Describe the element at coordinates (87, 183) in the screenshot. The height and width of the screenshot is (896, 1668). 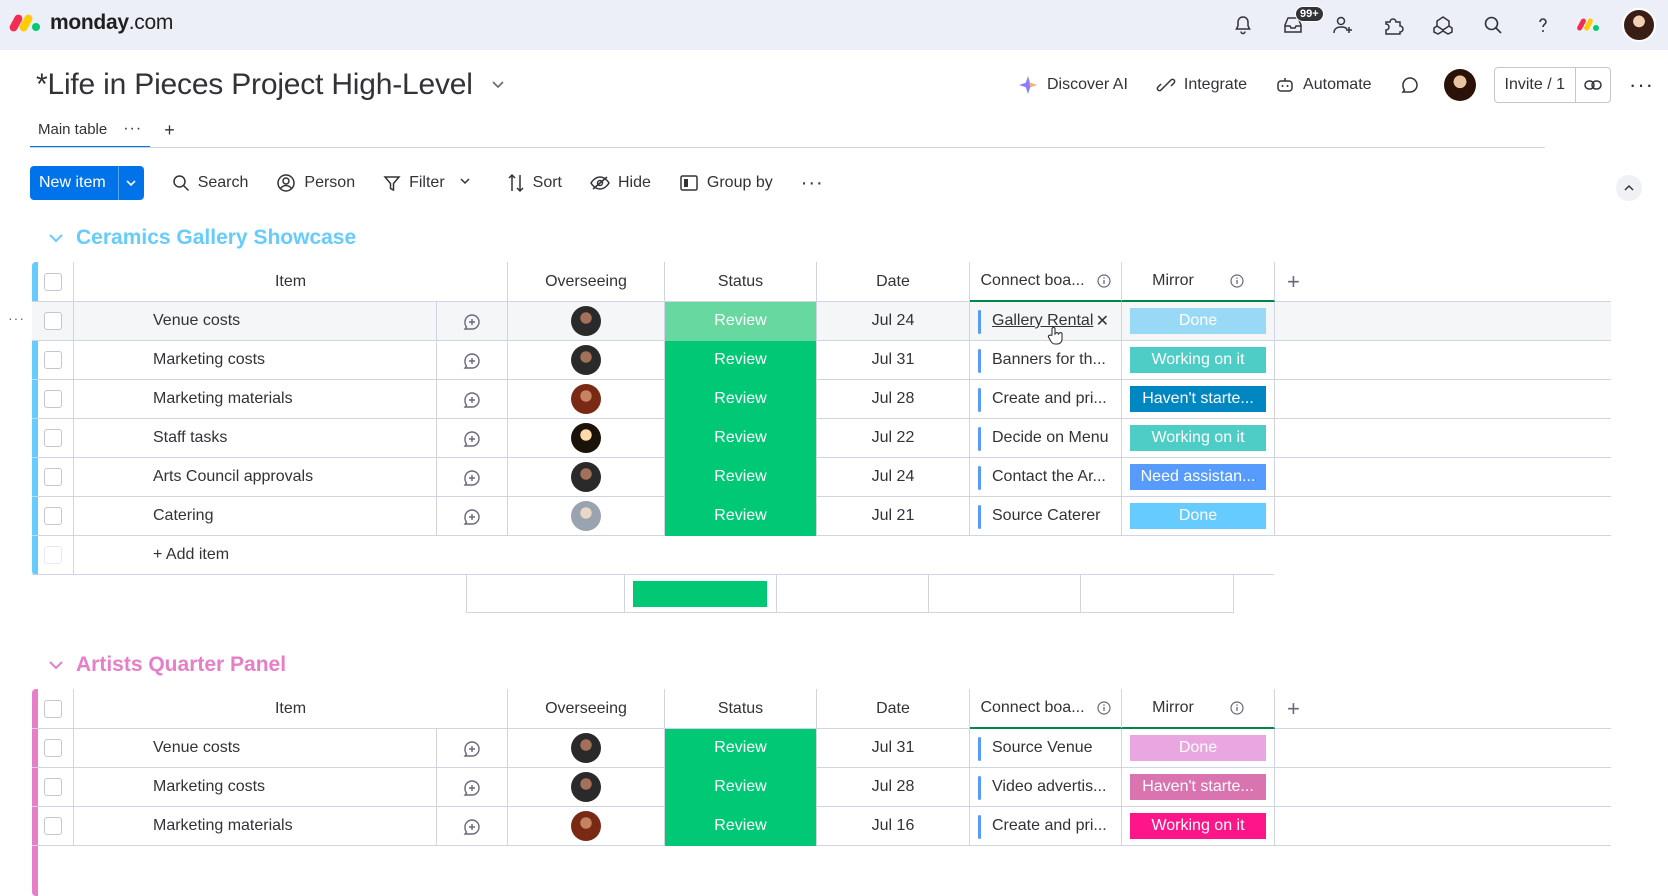
I see `new-item-button: New item` at that location.